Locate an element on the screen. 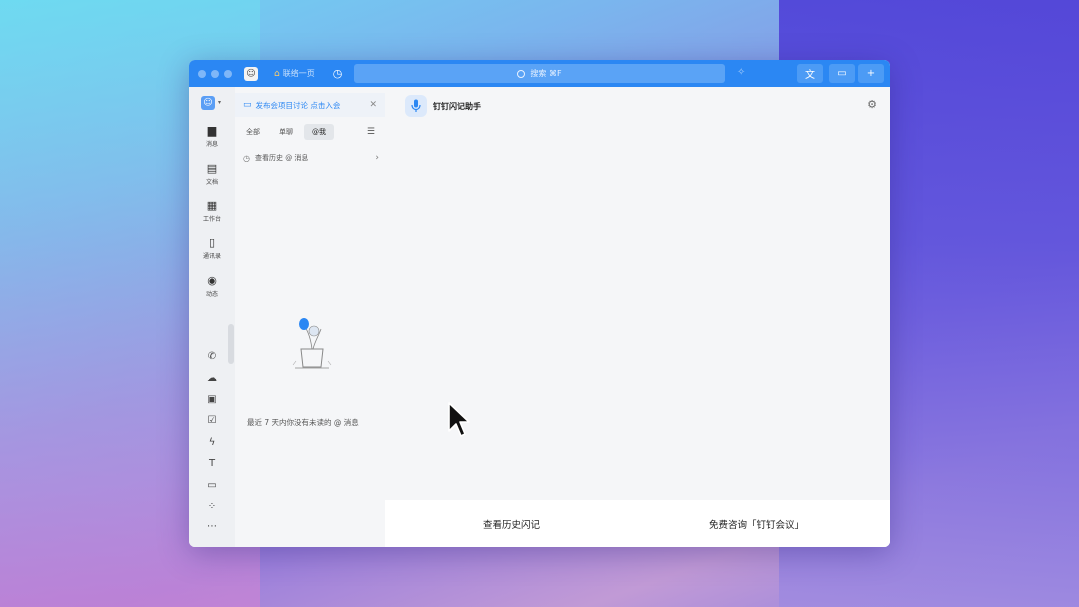  close-icon: ✕ is located at coordinates (373, 105).